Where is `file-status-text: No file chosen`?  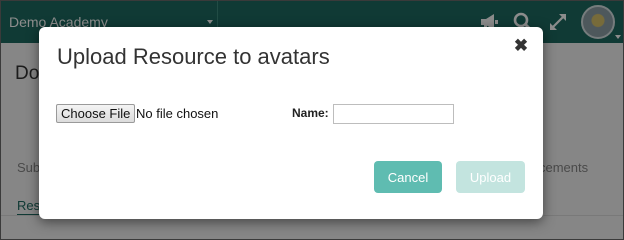
file-status-text: No file chosen is located at coordinates (177, 113).